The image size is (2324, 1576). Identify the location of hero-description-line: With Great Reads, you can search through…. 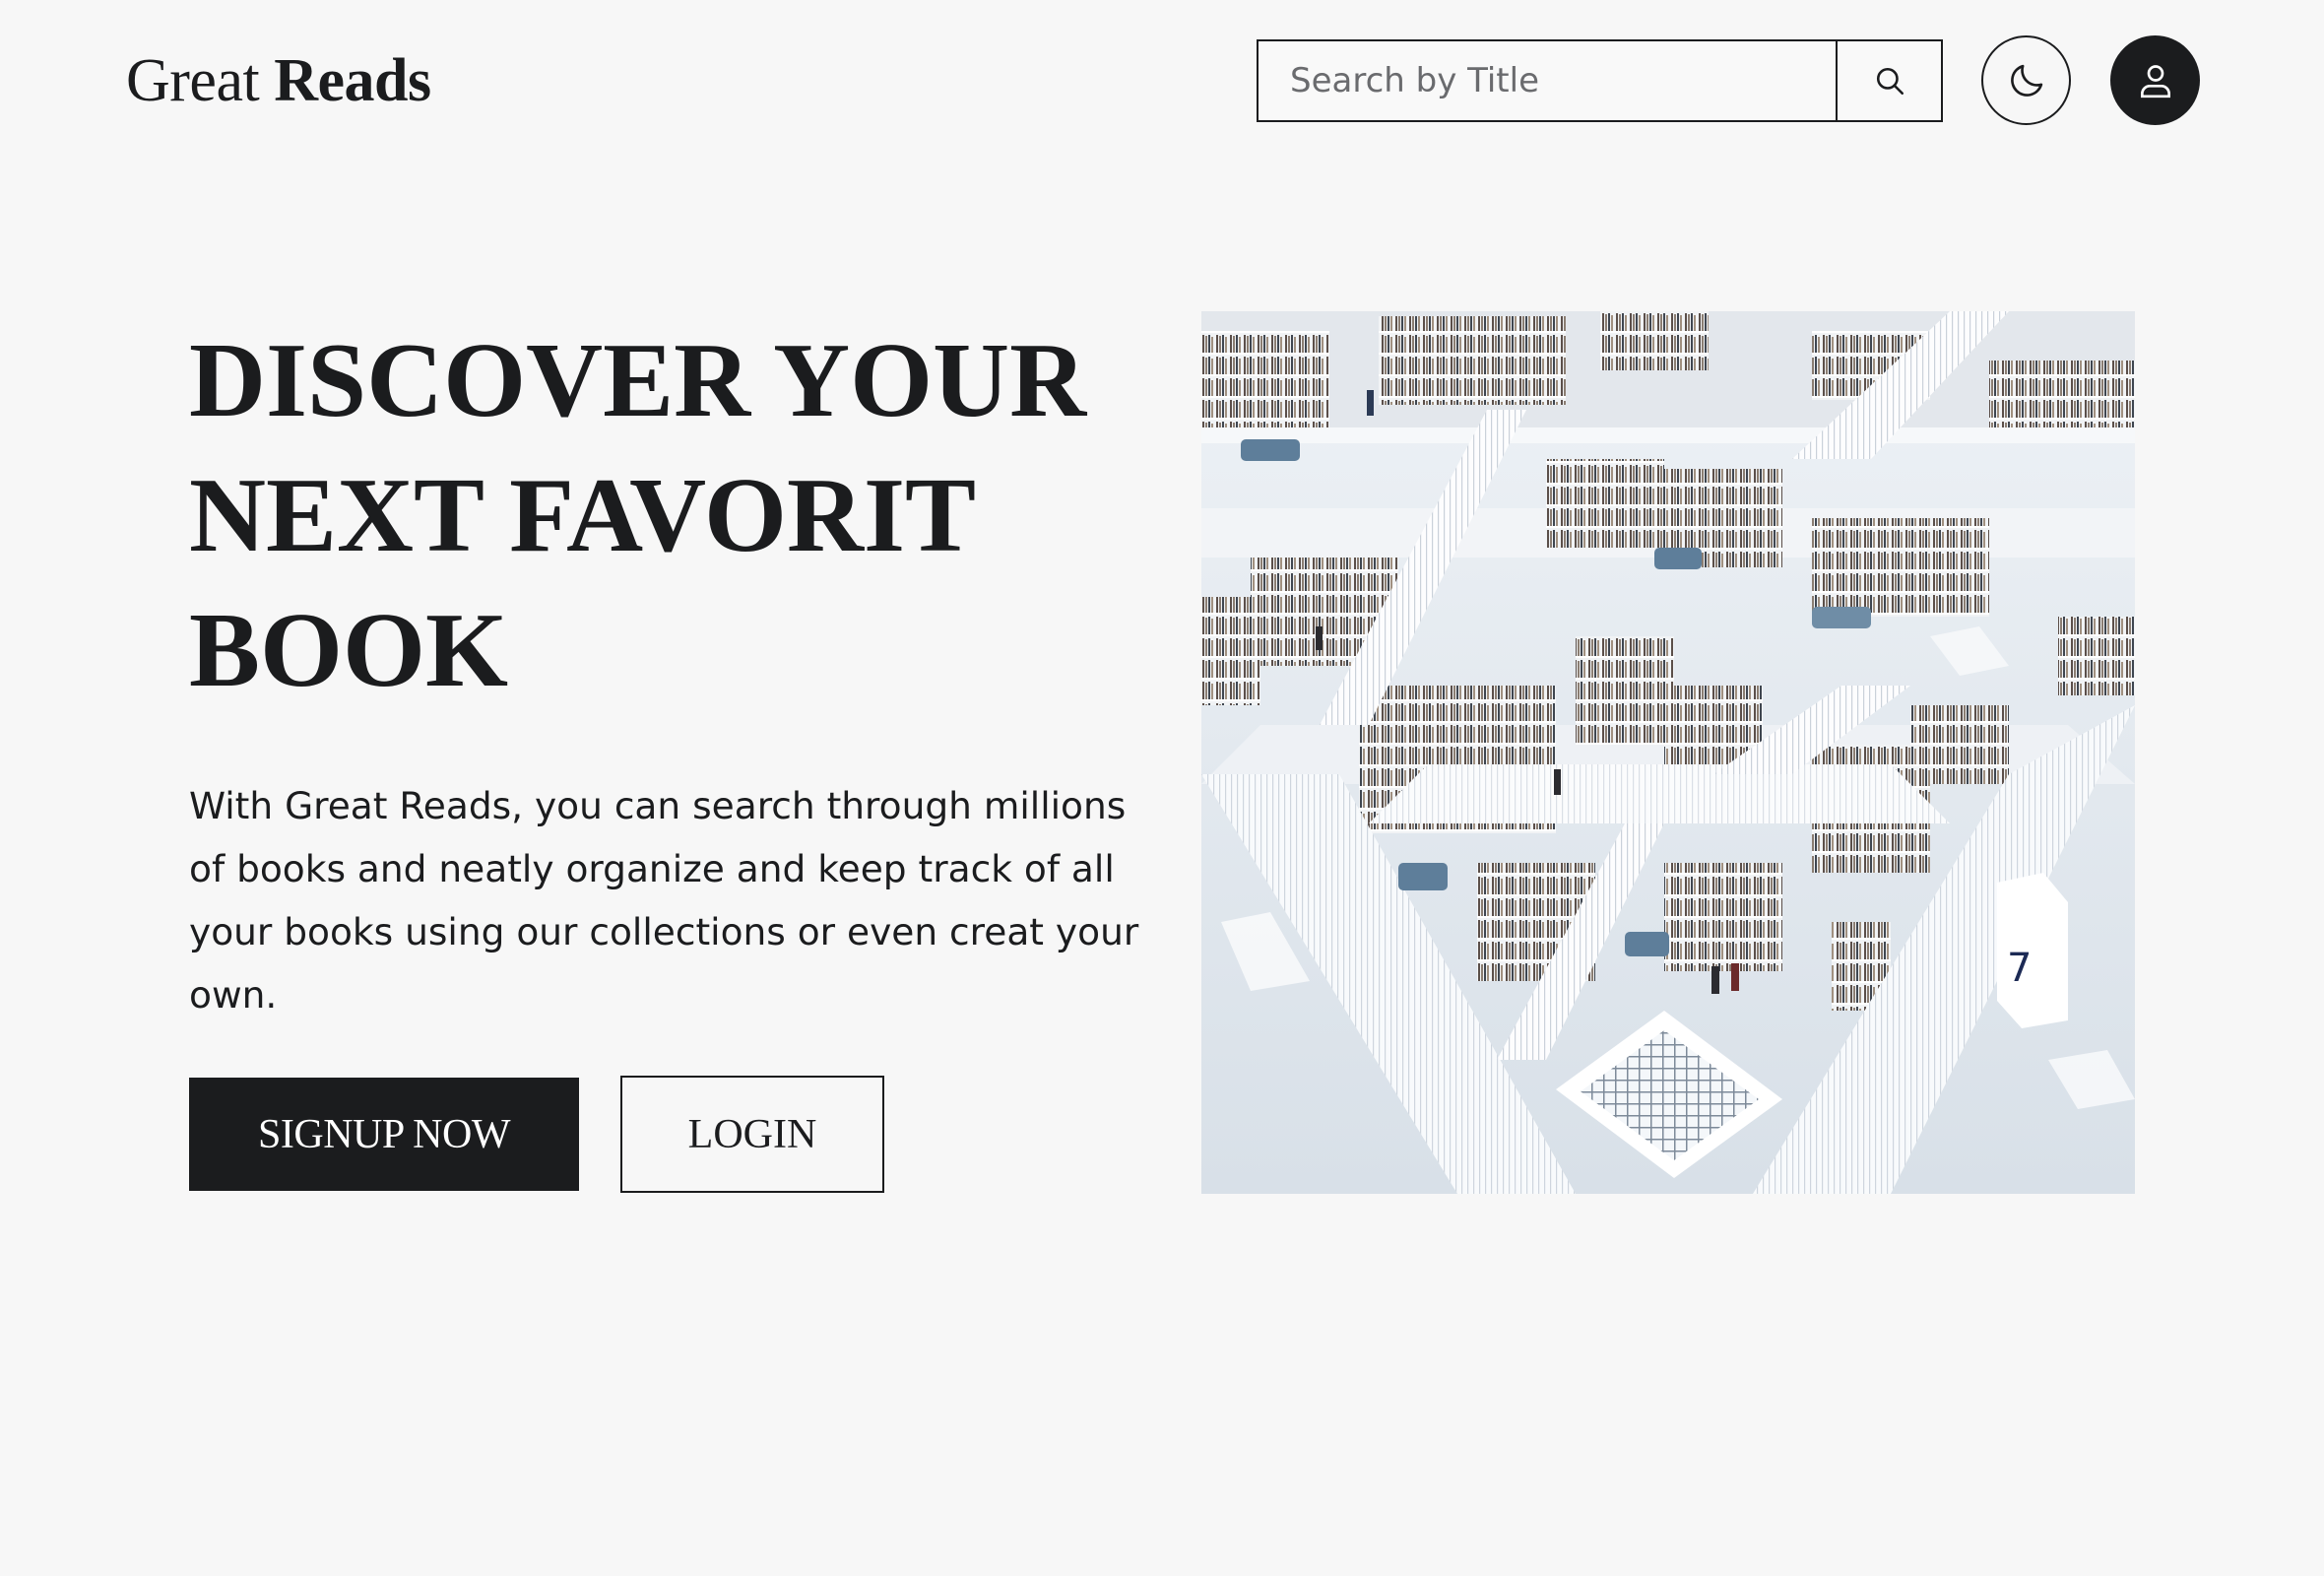
(658, 805).